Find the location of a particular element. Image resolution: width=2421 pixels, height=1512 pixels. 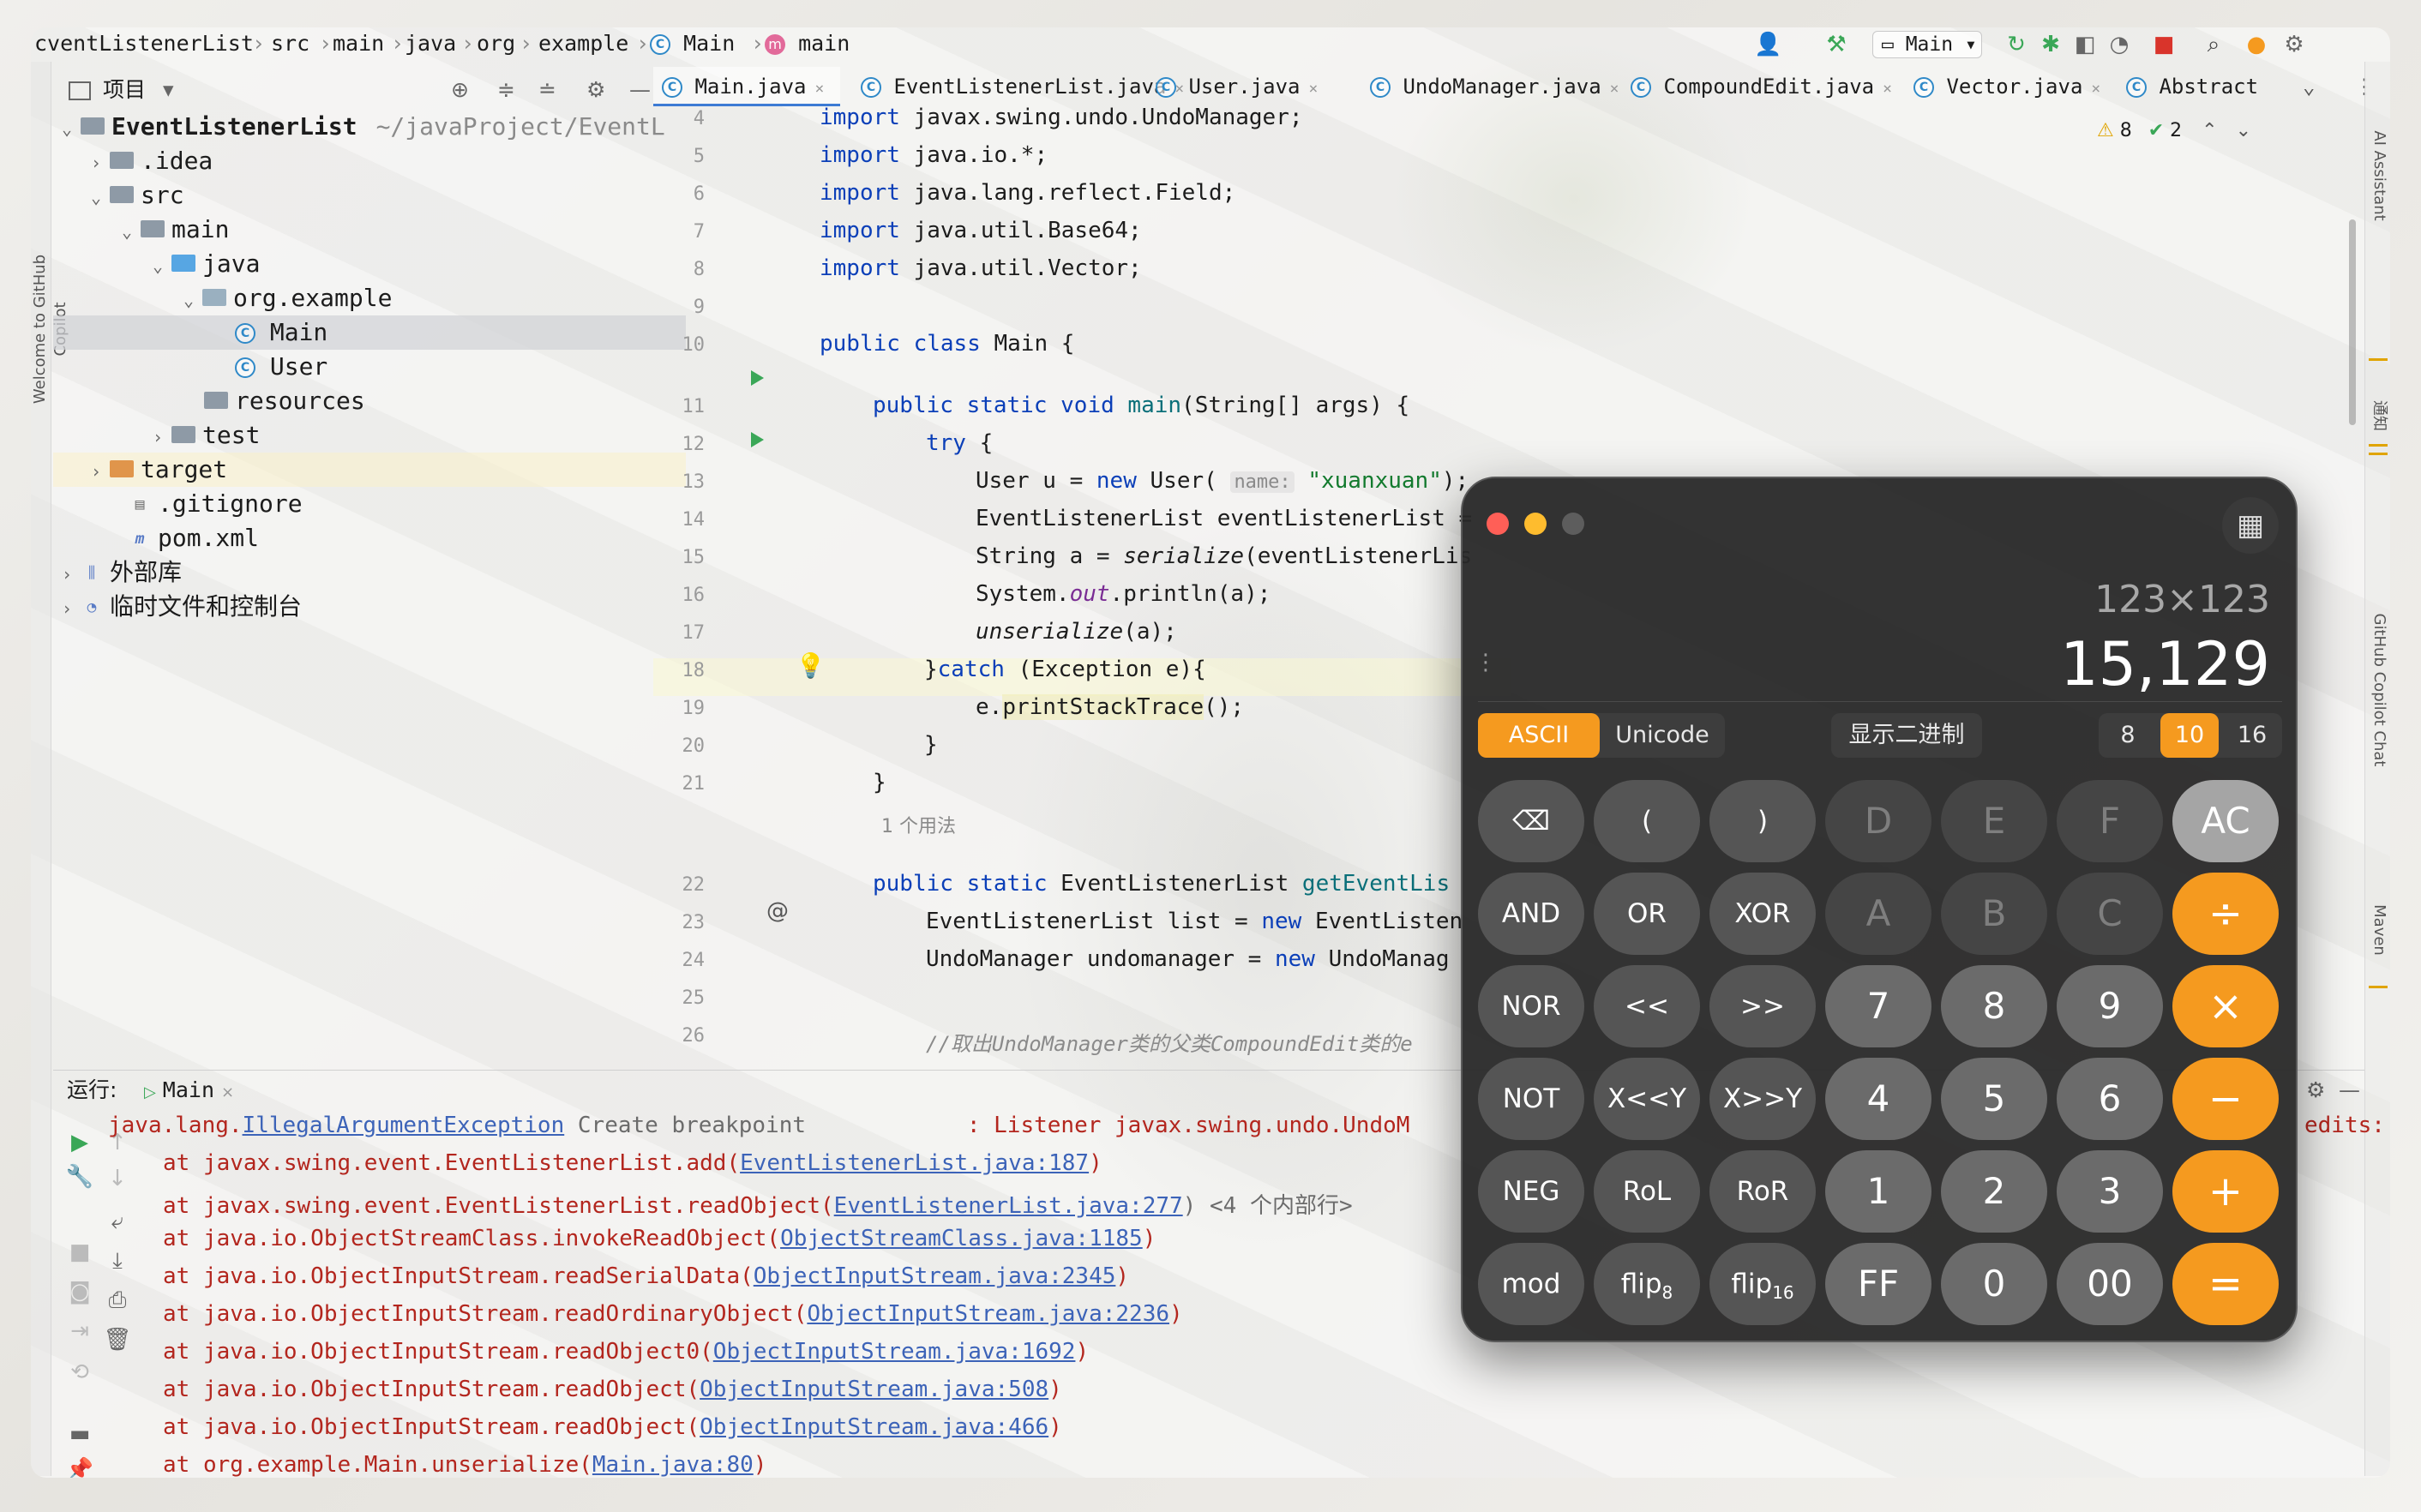

open-paren-key: ( is located at coordinates (1647, 821).